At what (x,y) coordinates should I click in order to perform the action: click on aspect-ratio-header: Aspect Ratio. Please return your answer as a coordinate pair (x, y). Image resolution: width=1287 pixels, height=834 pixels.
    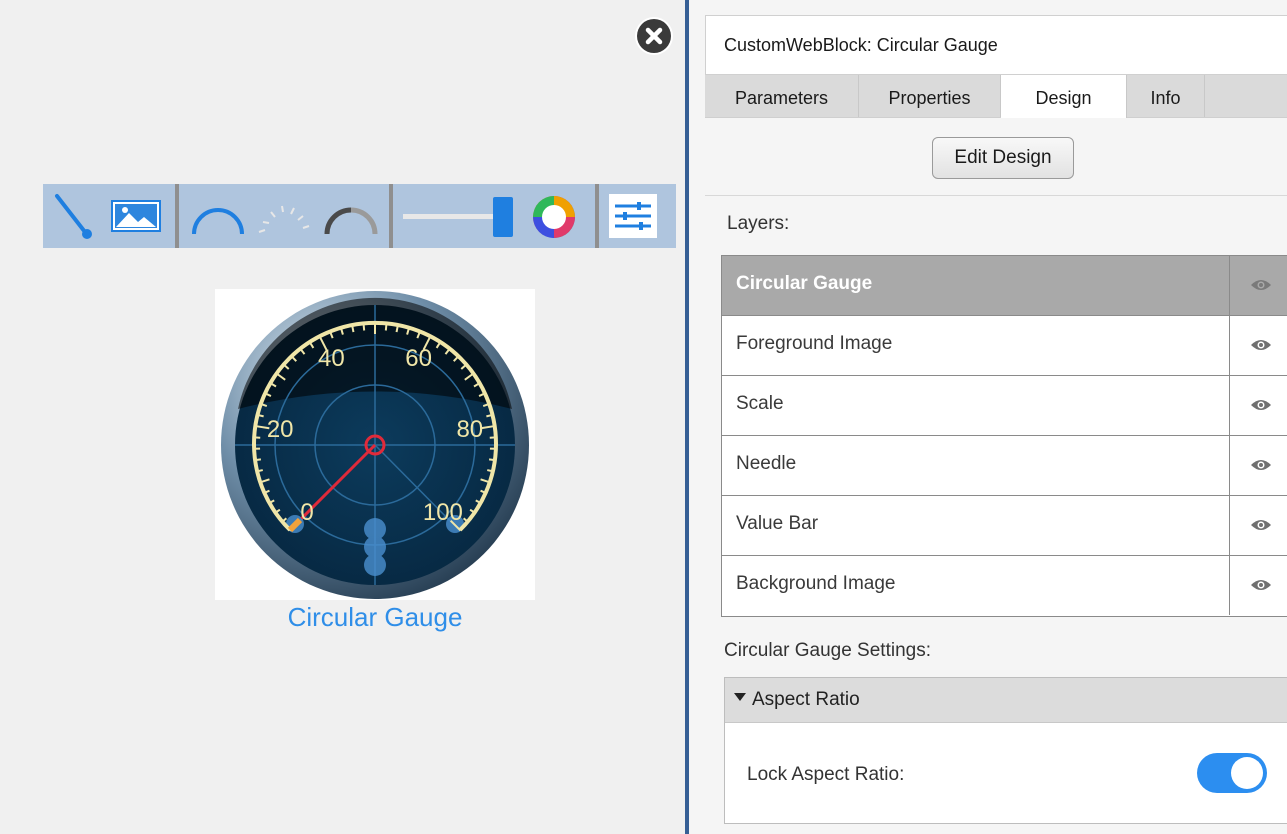
    Looking at the image, I should click on (1006, 700).